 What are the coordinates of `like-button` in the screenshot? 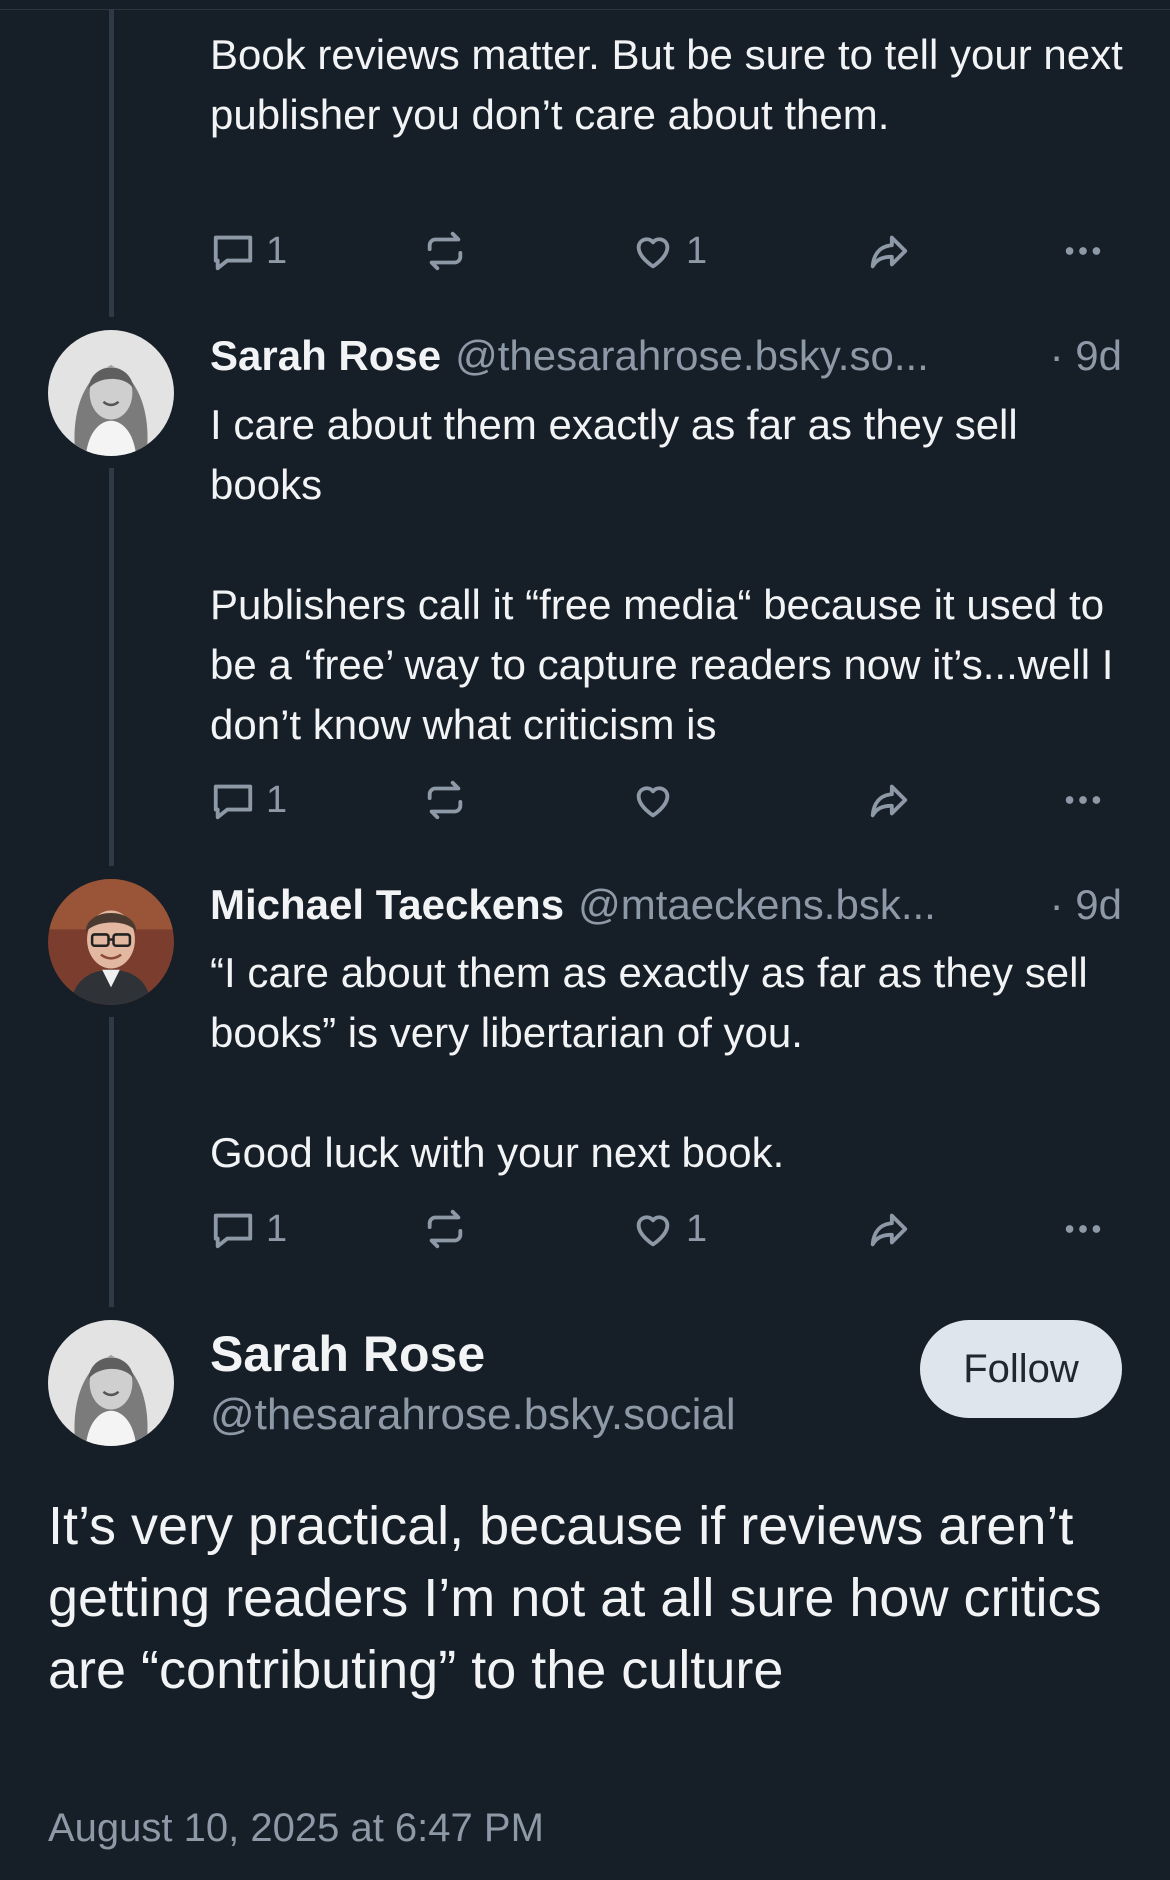 It's located at (653, 800).